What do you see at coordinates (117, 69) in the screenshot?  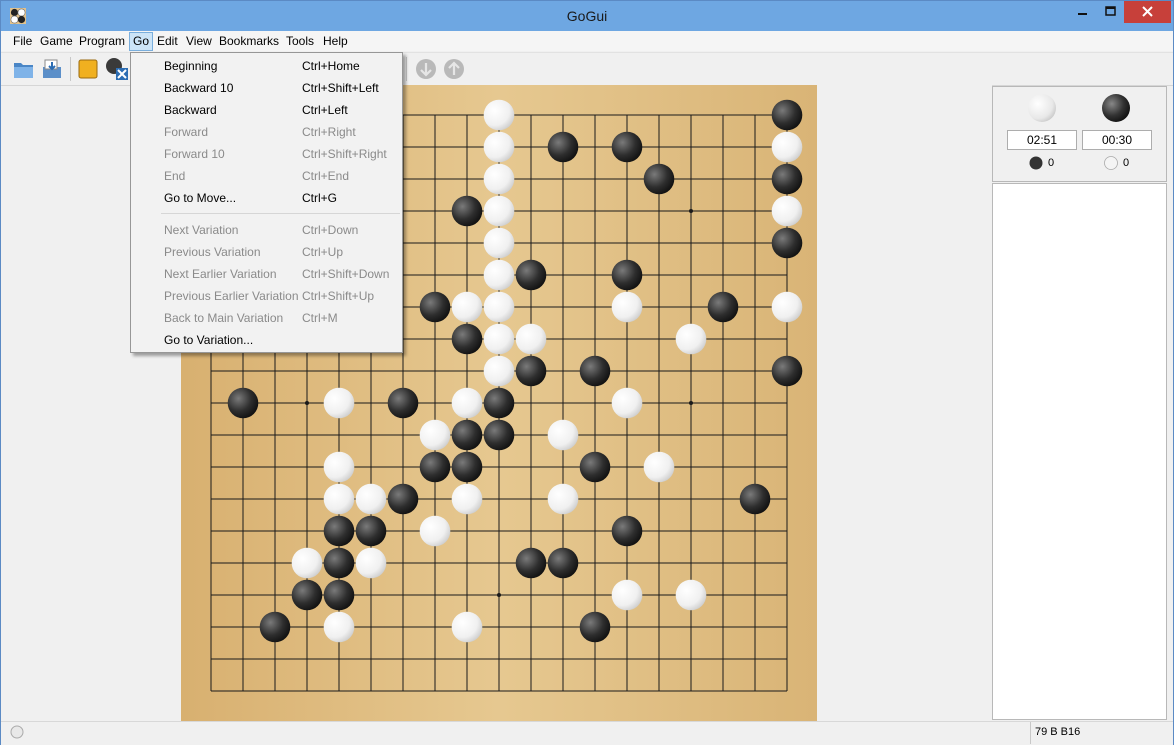 I see `close-game-icon` at bounding box center [117, 69].